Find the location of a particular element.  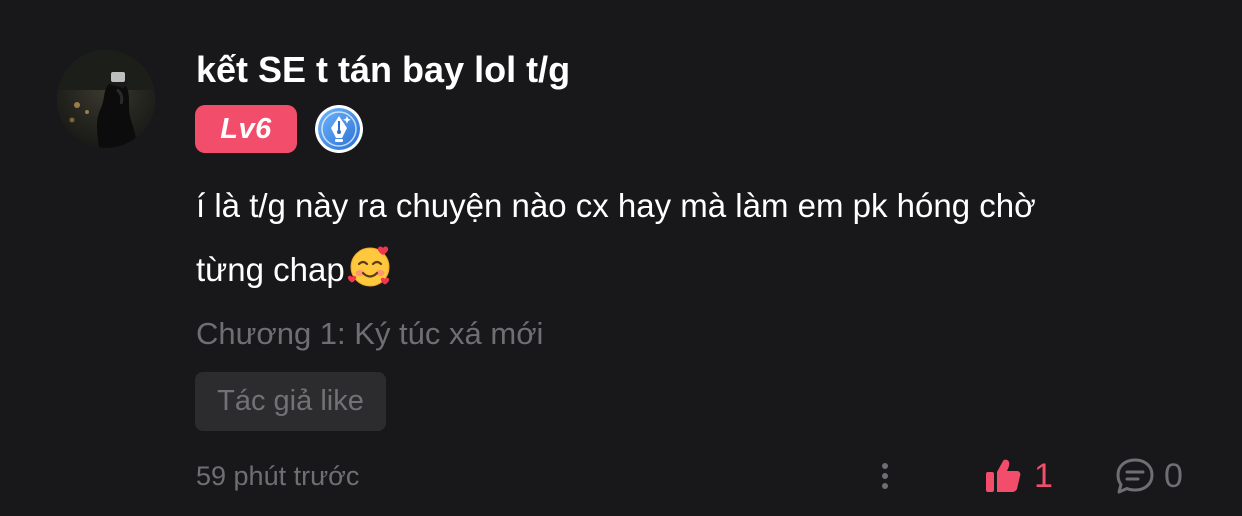

reply-button: 0 is located at coordinates (1148, 476).